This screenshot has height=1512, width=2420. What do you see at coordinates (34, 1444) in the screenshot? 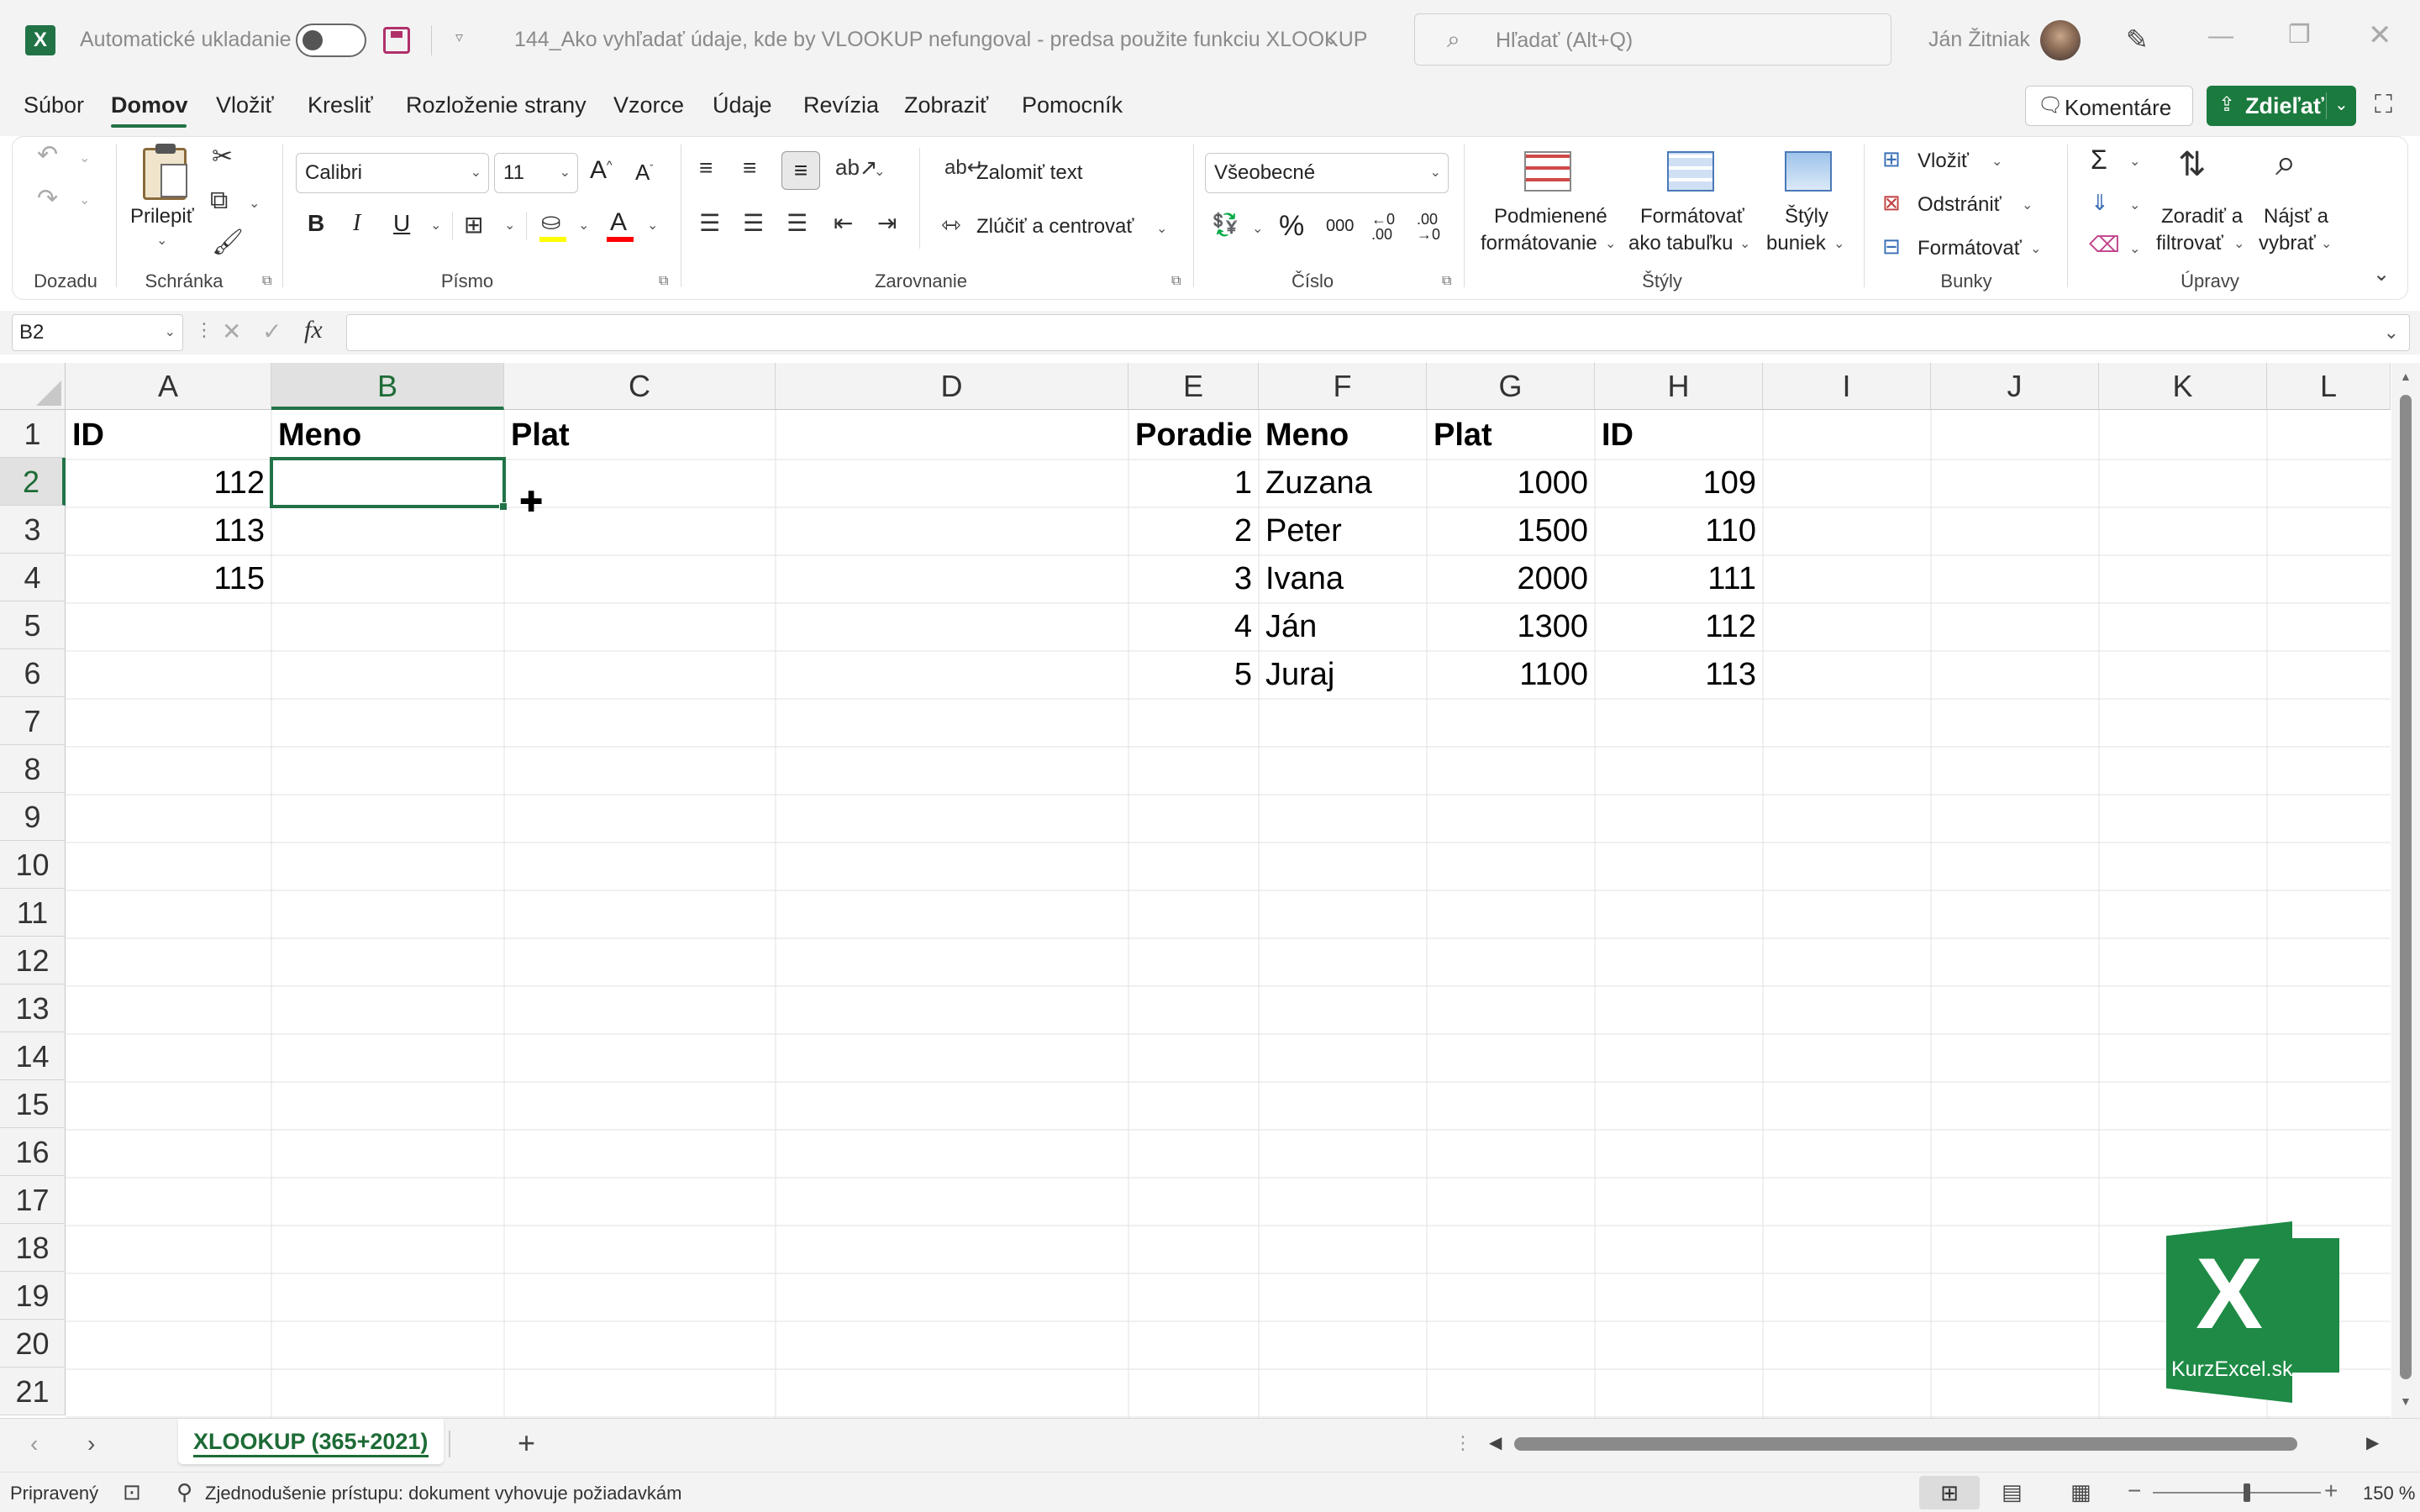
I see `prev-sheet-icon: ‹` at bounding box center [34, 1444].